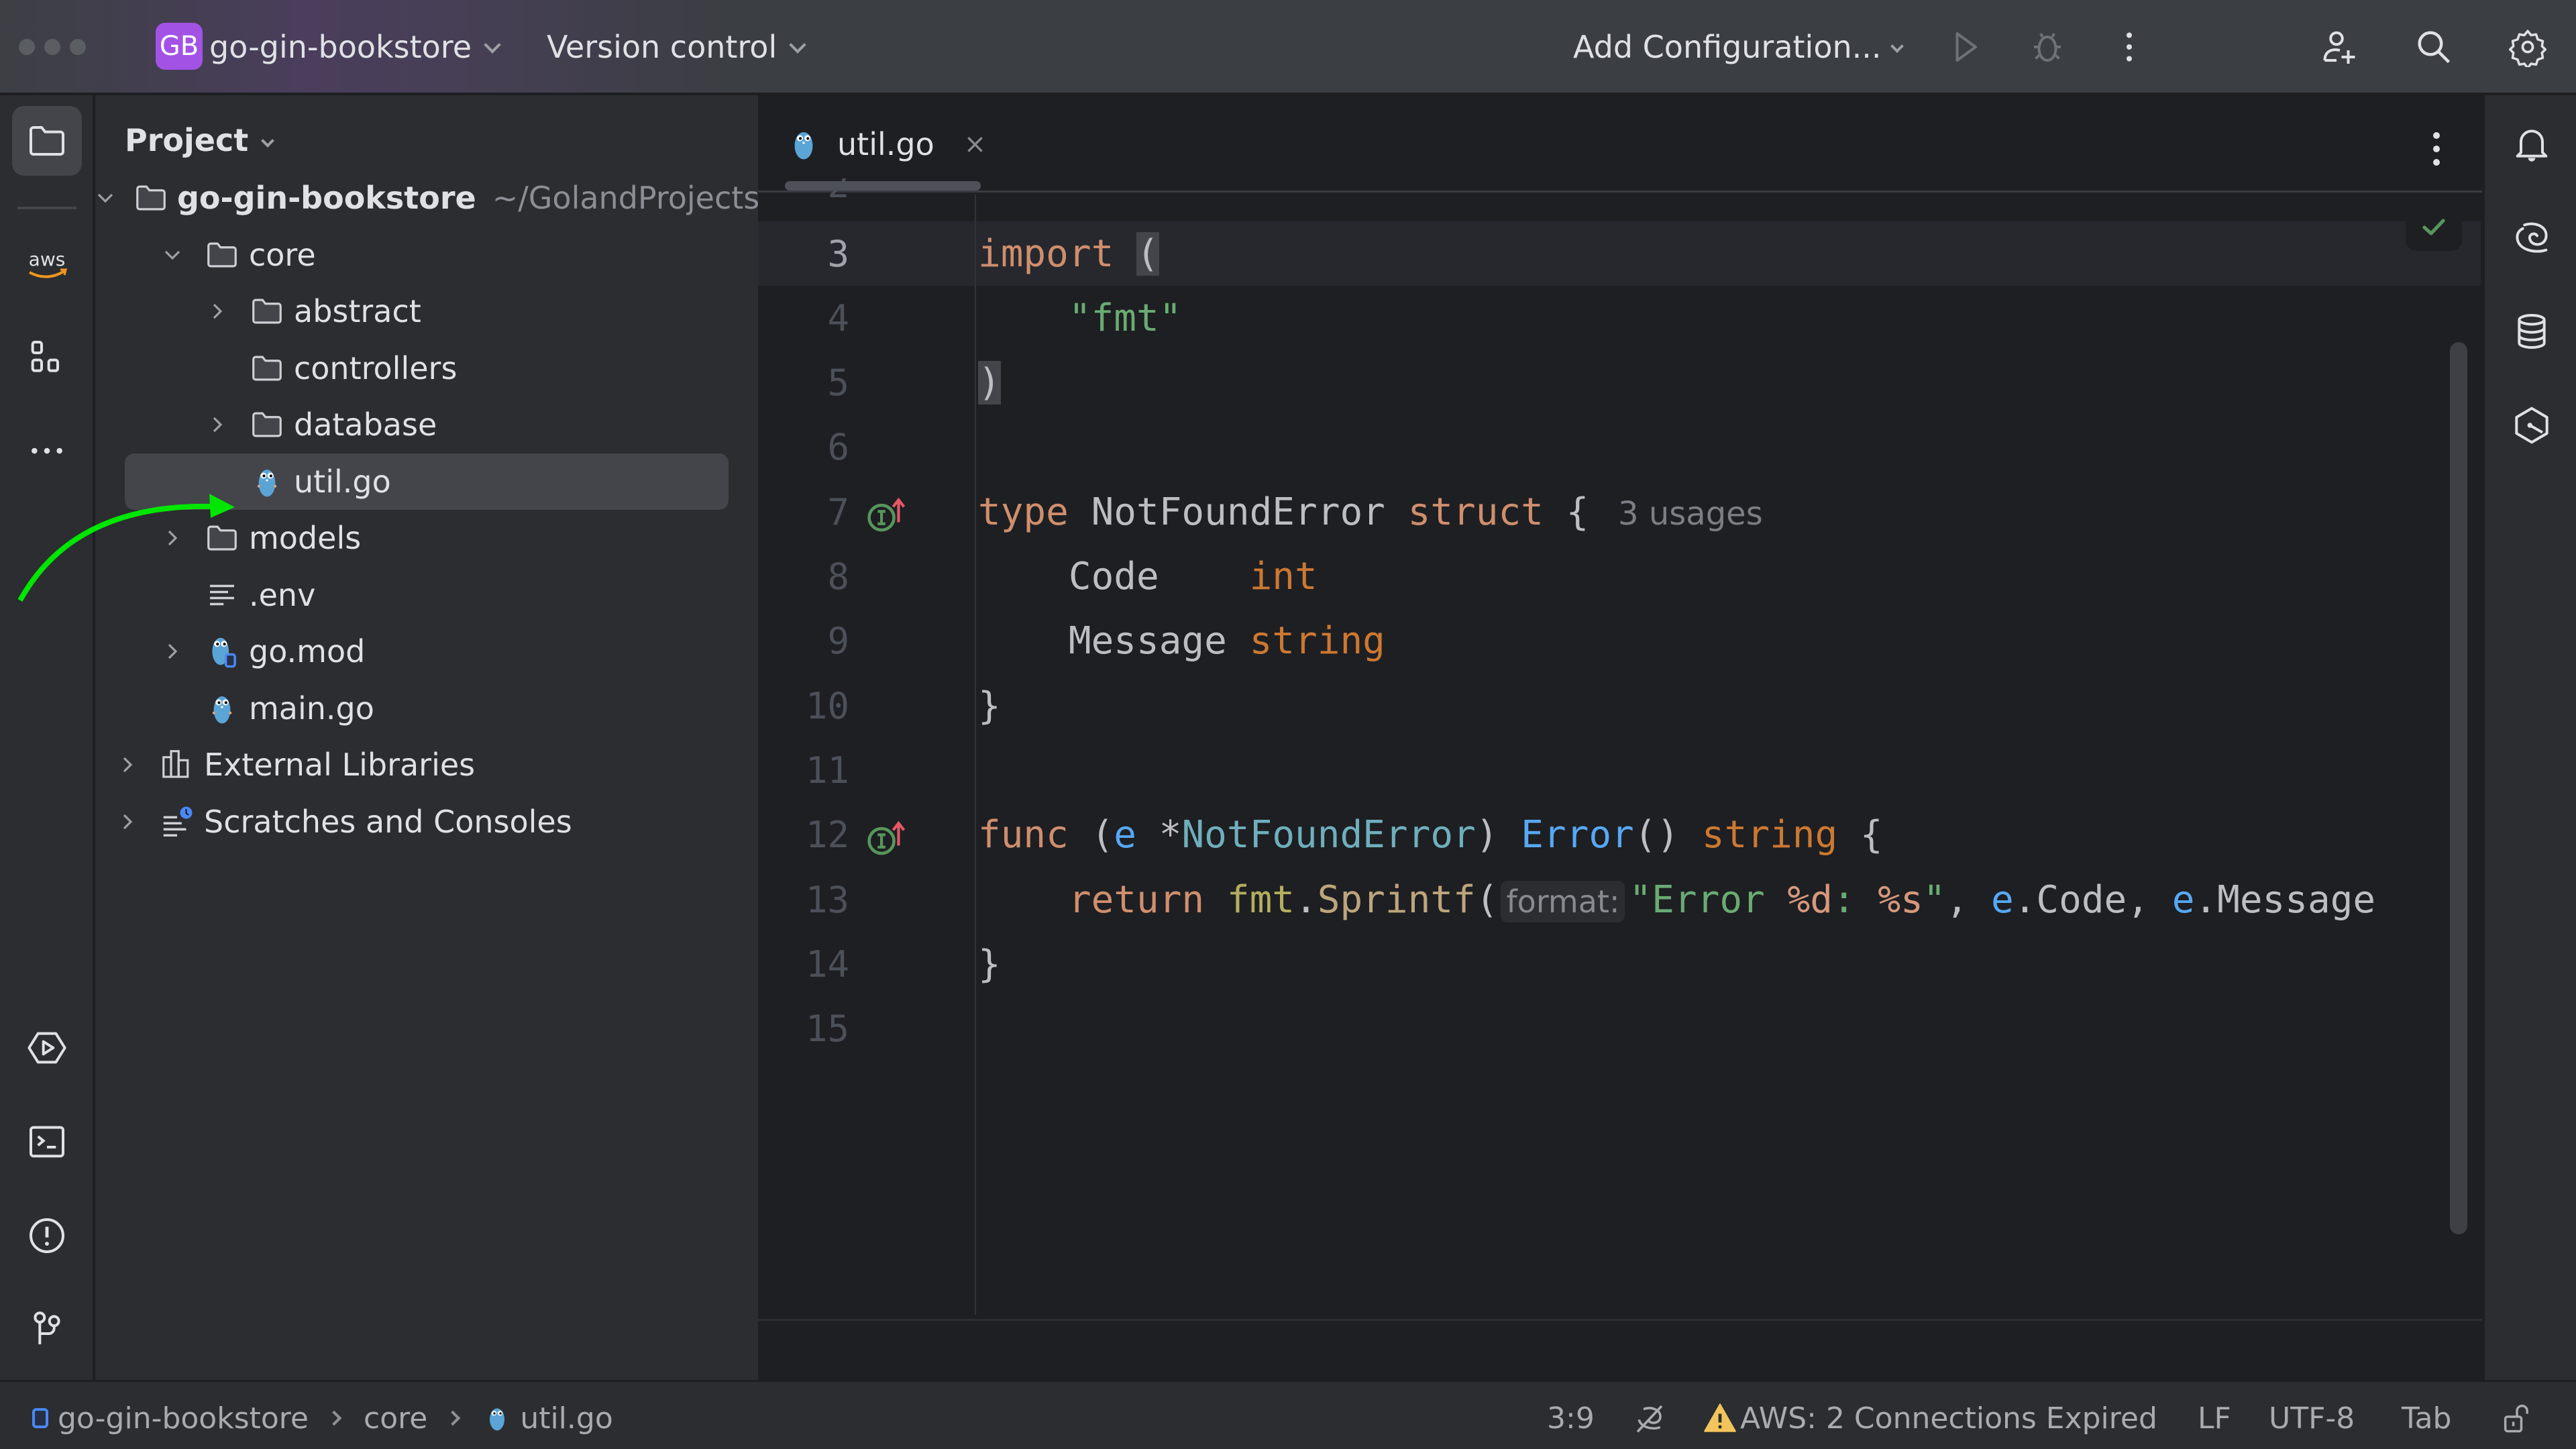 This screenshot has width=2576, height=1449. What do you see at coordinates (426, 538) in the screenshot?
I see `tree-item-models: models` at bounding box center [426, 538].